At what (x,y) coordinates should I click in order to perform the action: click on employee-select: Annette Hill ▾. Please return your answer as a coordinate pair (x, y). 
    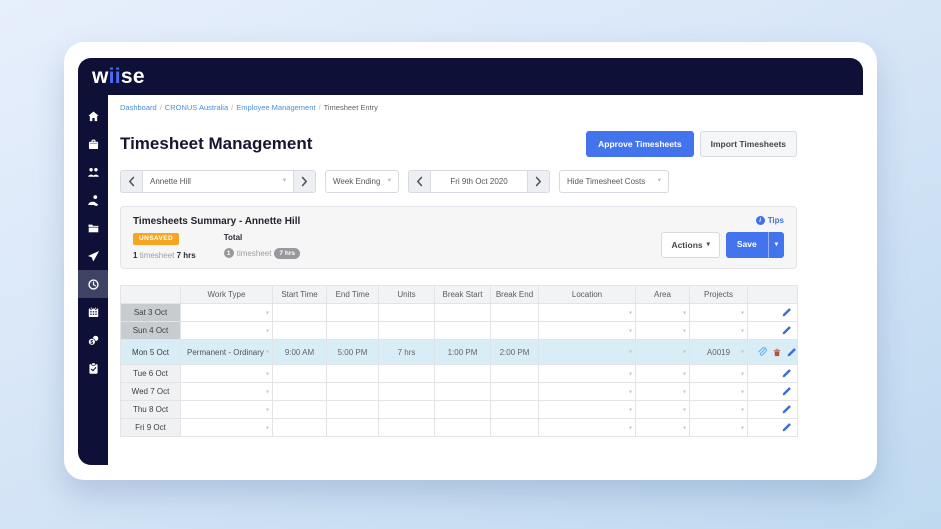
    Looking at the image, I should click on (218, 181).